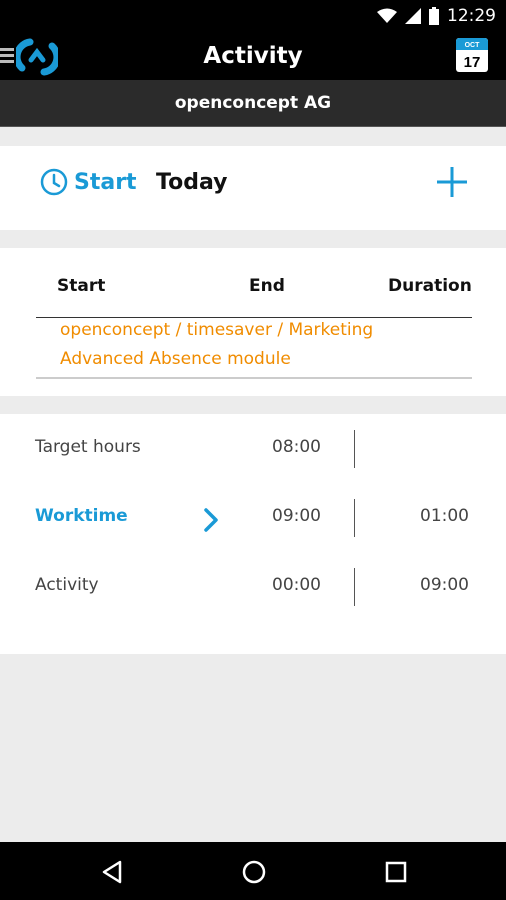 This screenshot has width=506, height=900. What do you see at coordinates (430, 286) in the screenshot?
I see `column-header-duration: Duration` at bounding box center [430, 286].